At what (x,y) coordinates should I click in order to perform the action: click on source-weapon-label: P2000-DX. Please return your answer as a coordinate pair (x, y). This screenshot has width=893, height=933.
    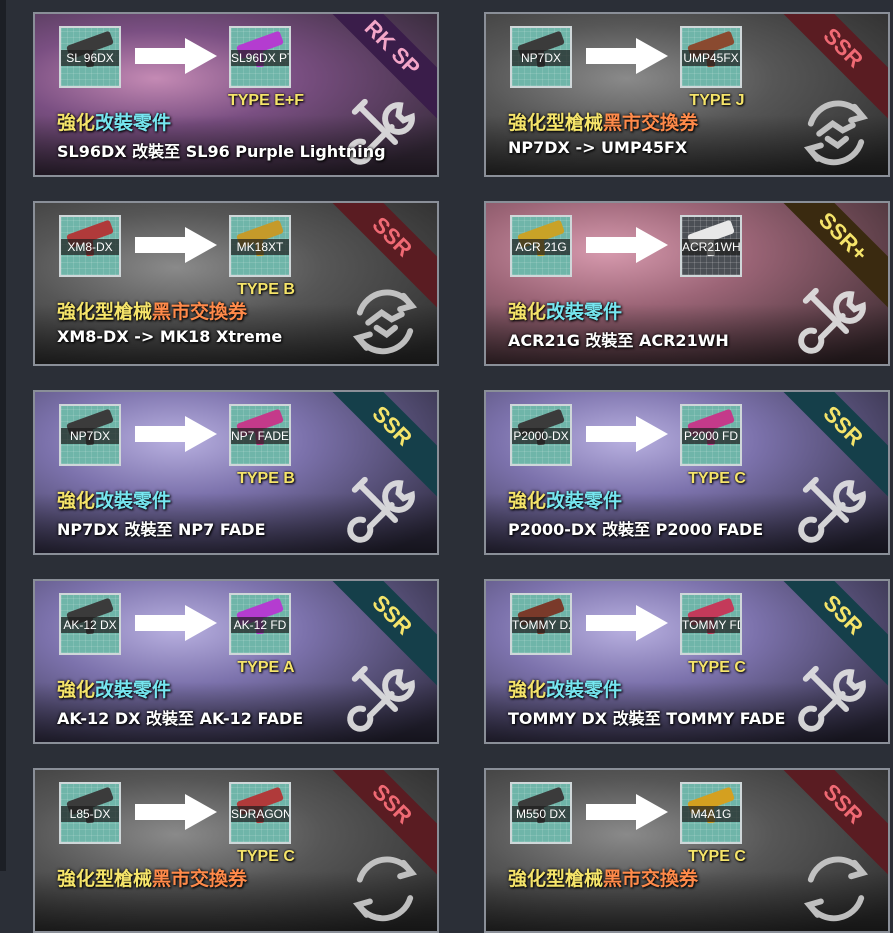
    Looking at the image, I should click on (541, 436).